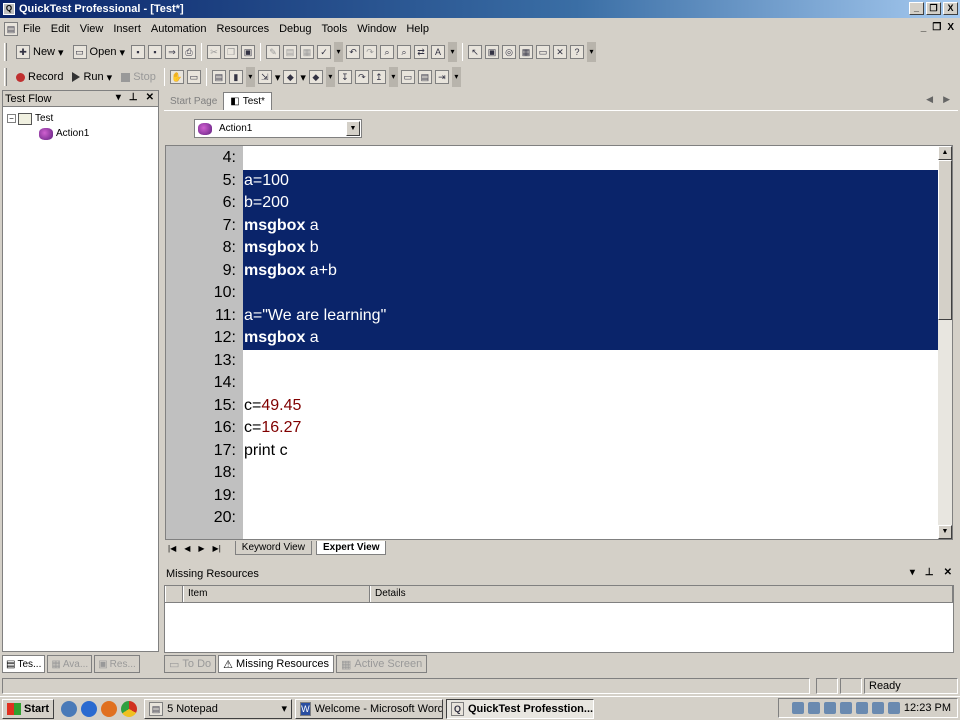 This screenshot has width=960, height=720. I want to click on debug-viewer-icon: ✕, so click(560, 52).